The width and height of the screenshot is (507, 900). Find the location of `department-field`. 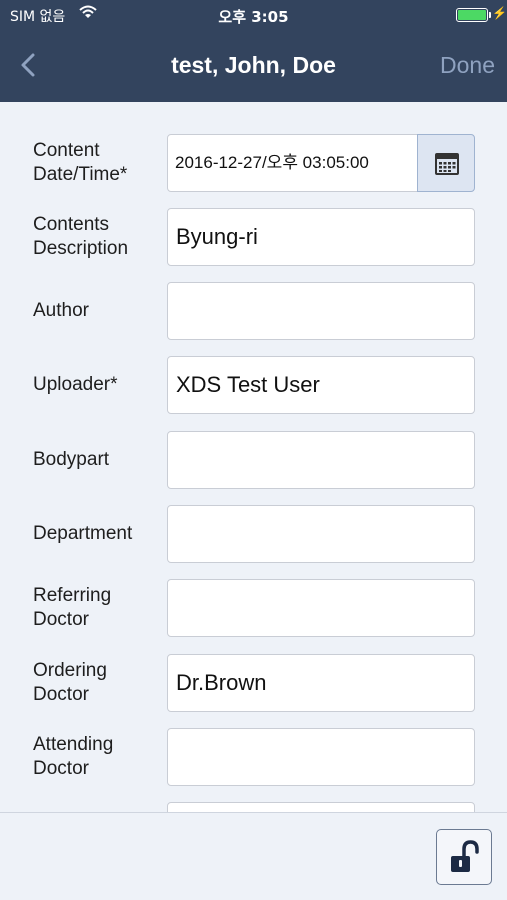

department-field is located at coordinates (321, 534).